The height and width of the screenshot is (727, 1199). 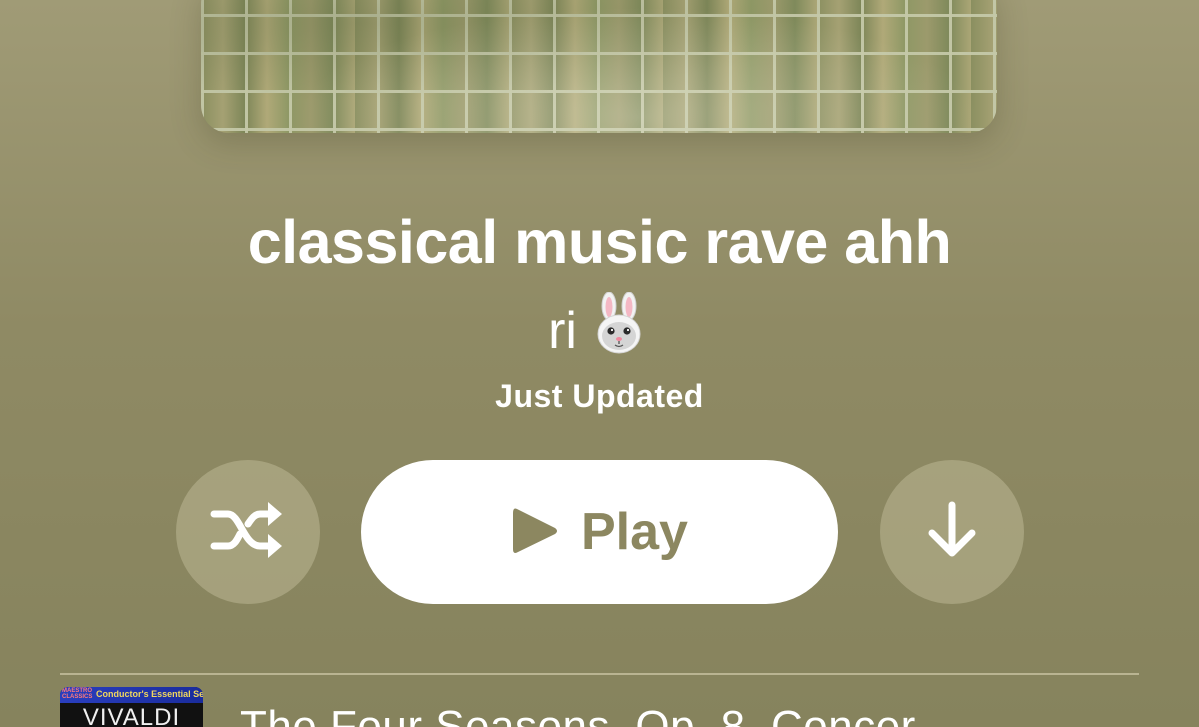 I want to click on play-button: Play, so click(x=599, y=532).